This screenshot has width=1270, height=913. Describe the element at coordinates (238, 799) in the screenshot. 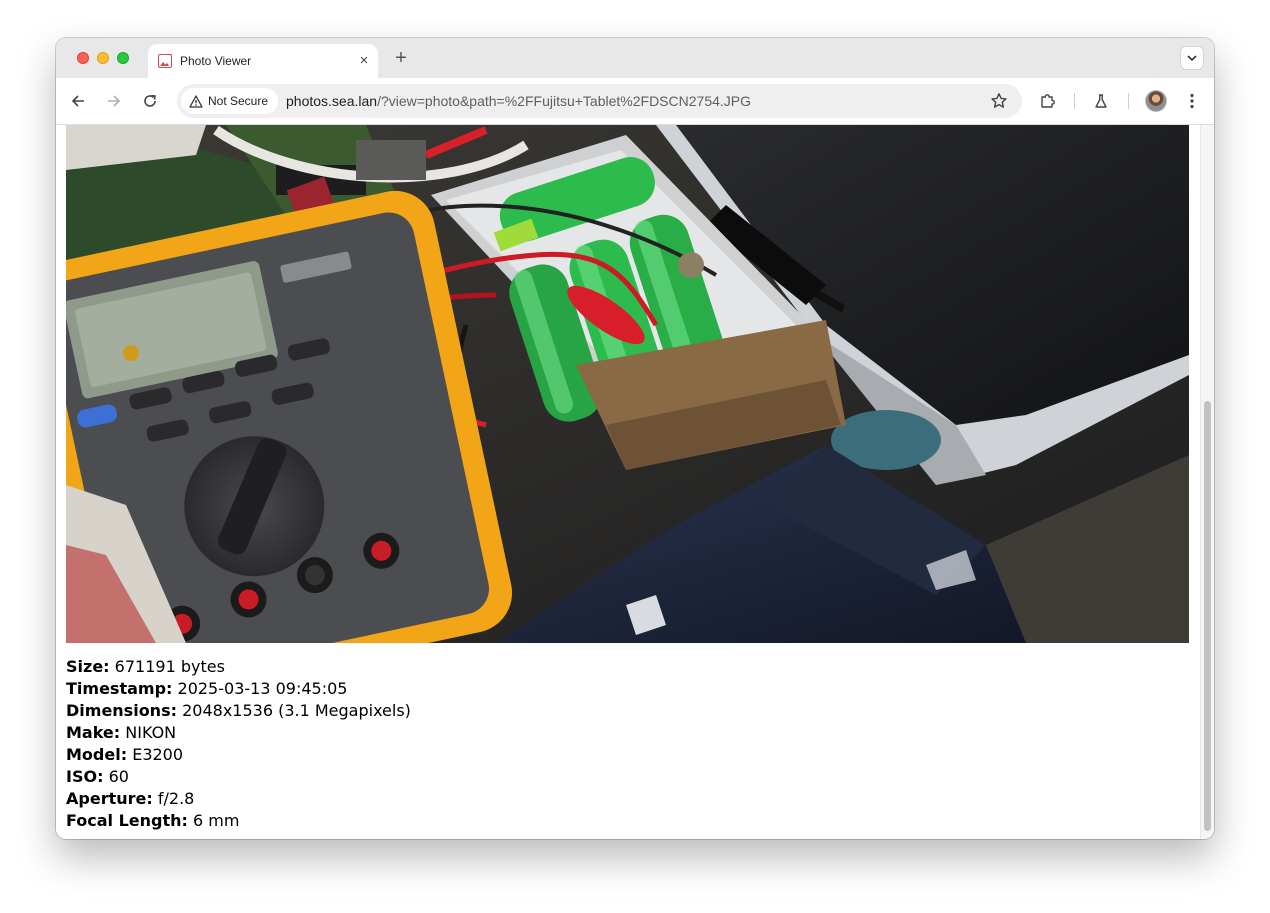

I see `meta-row-aperture: Aperture: f/2.8` at that location.